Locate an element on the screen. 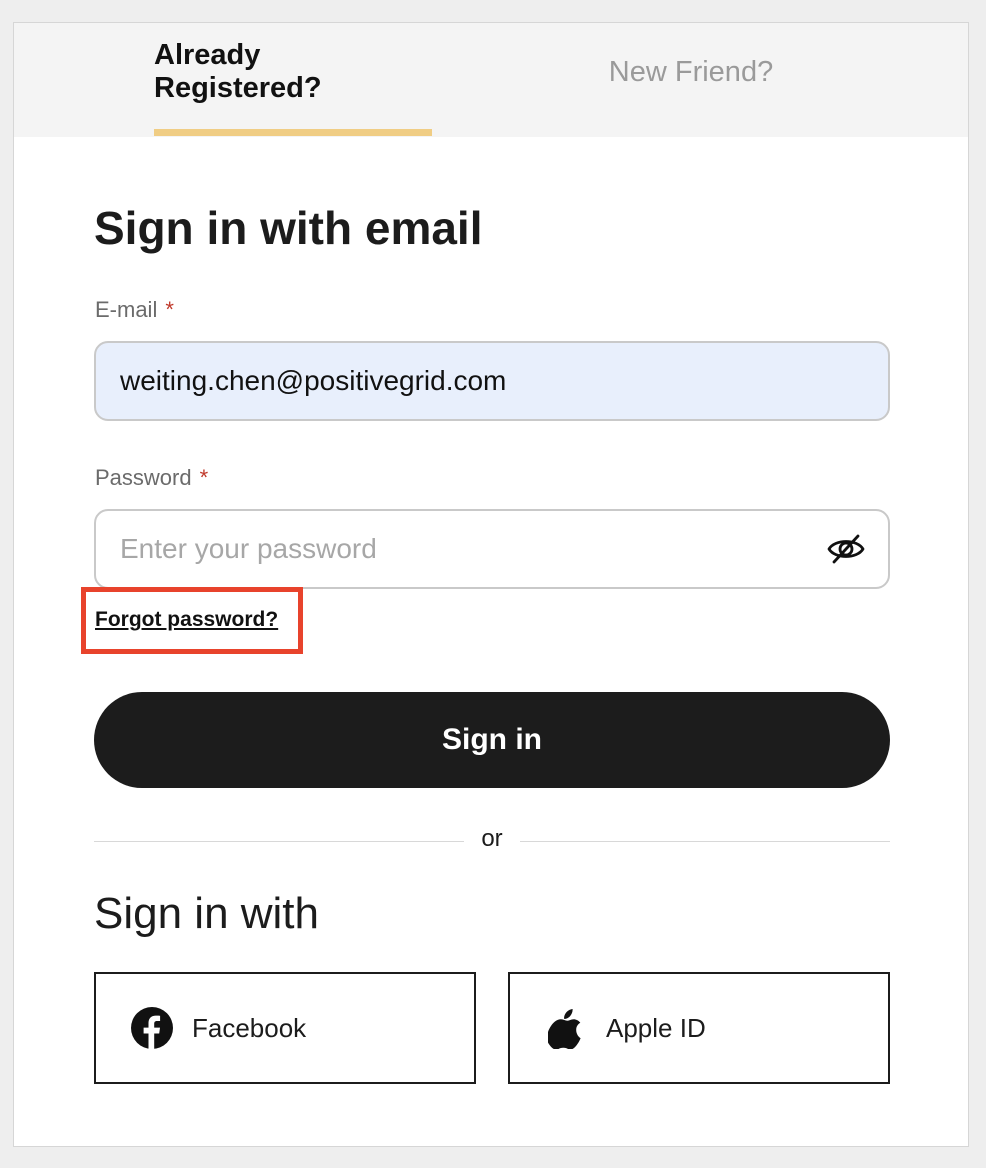  divider-line-left is located at coordinates (279, 841).